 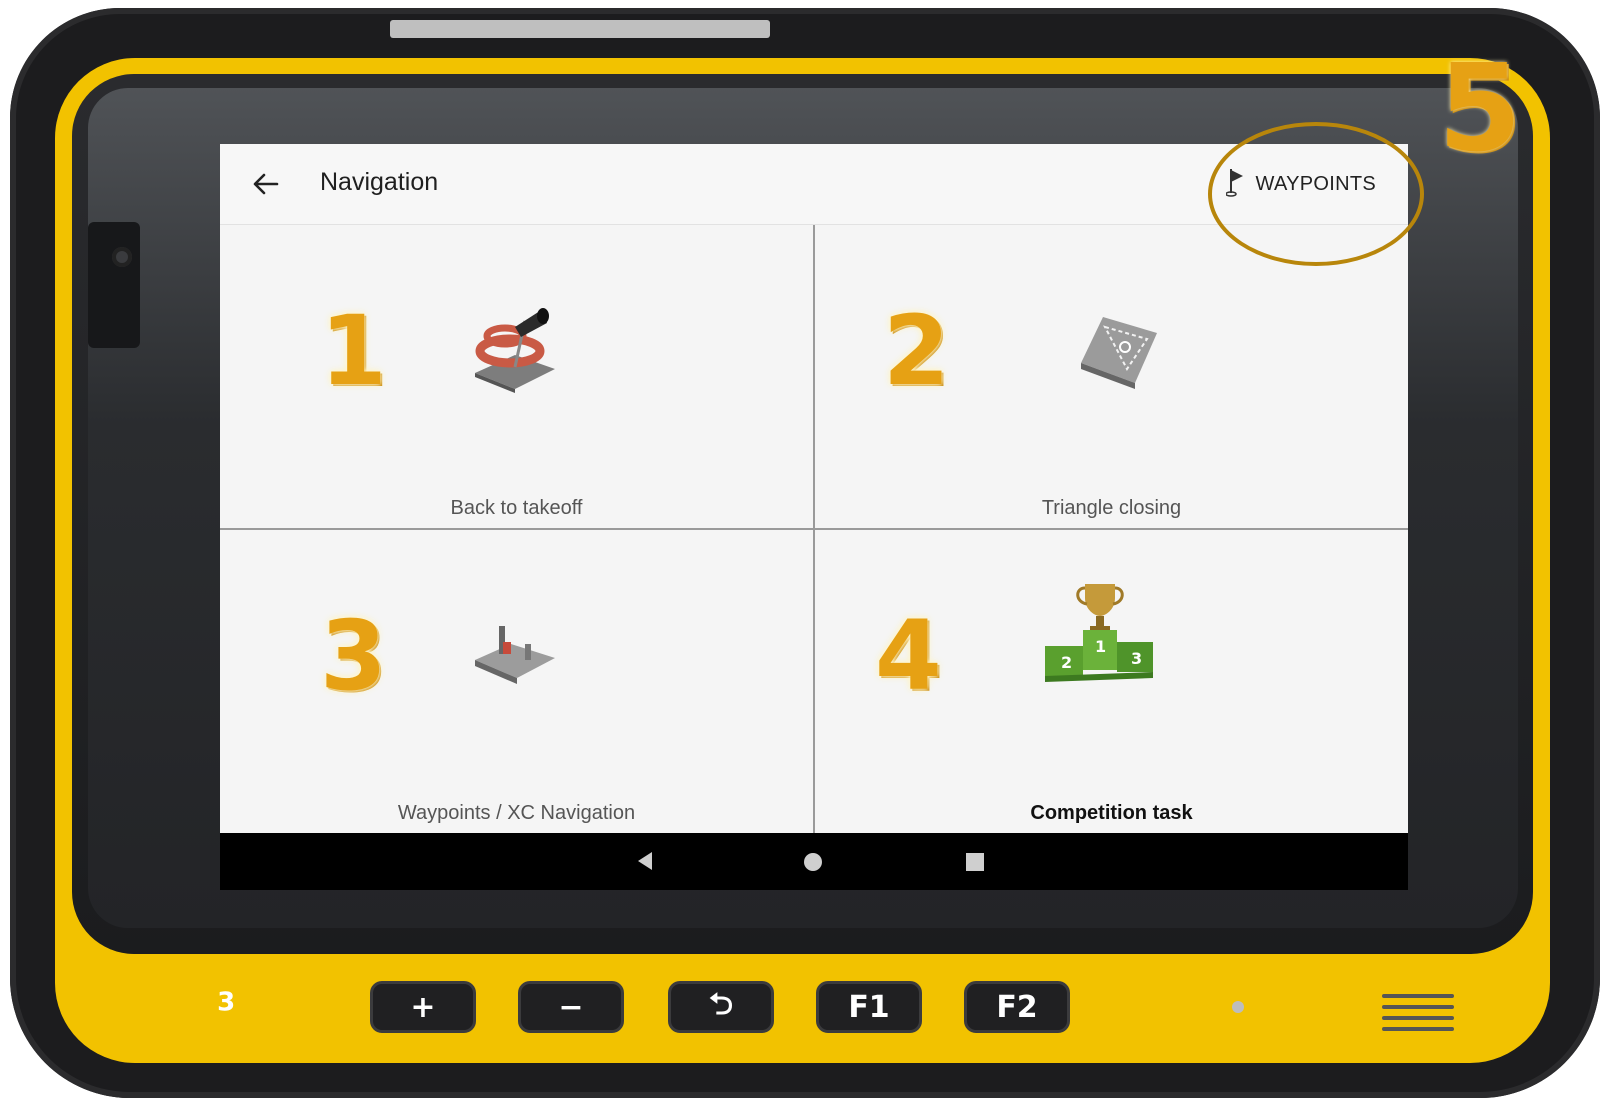 I want to click on page-title: Navigation, so click(x=379, y=182).